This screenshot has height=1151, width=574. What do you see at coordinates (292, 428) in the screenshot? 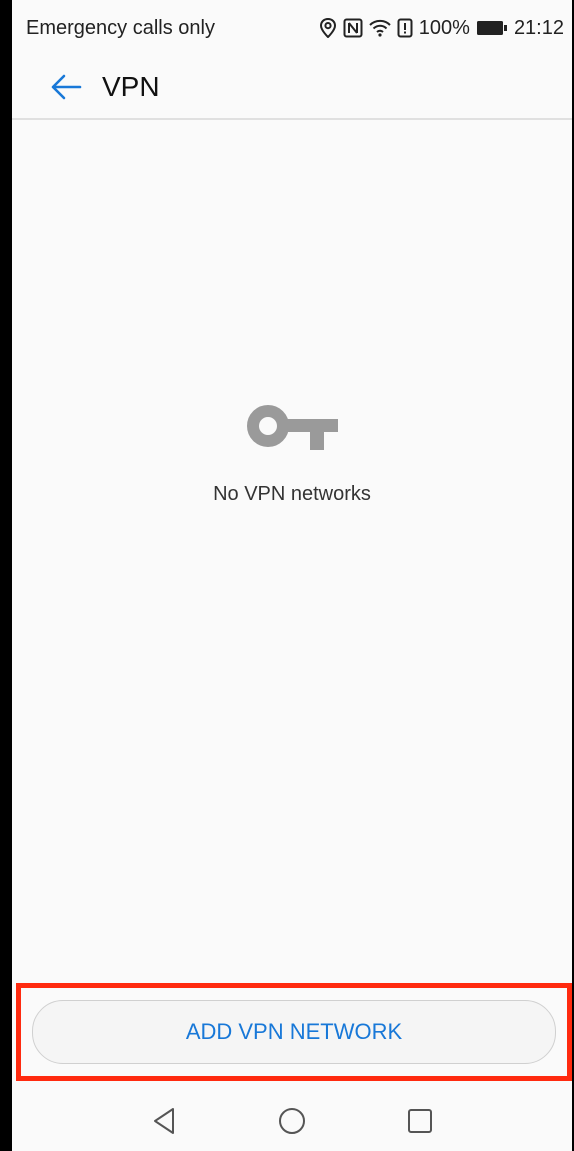
I see `key-icon` at bounding box center [292, 428].